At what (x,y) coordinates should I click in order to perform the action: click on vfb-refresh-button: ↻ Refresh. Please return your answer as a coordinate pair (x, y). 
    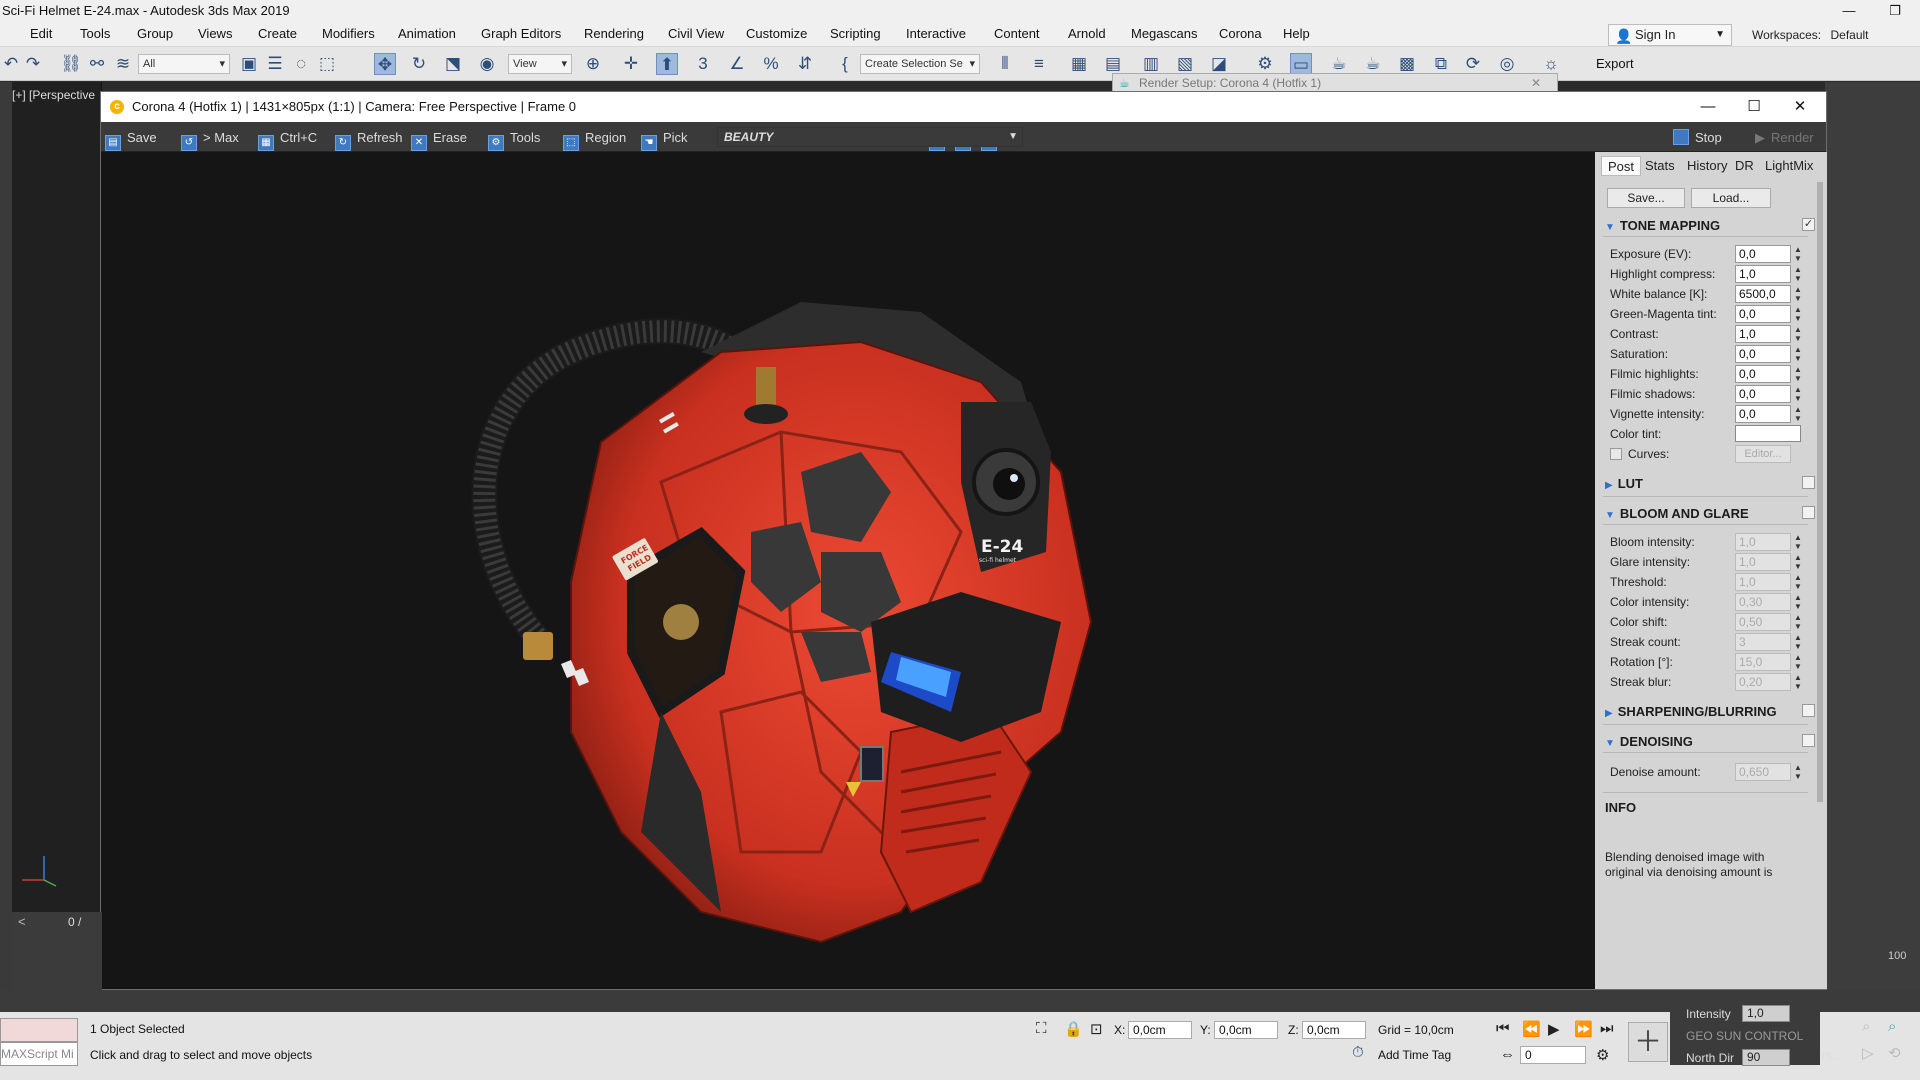
    Looking at the image, I should click on (369, 140).